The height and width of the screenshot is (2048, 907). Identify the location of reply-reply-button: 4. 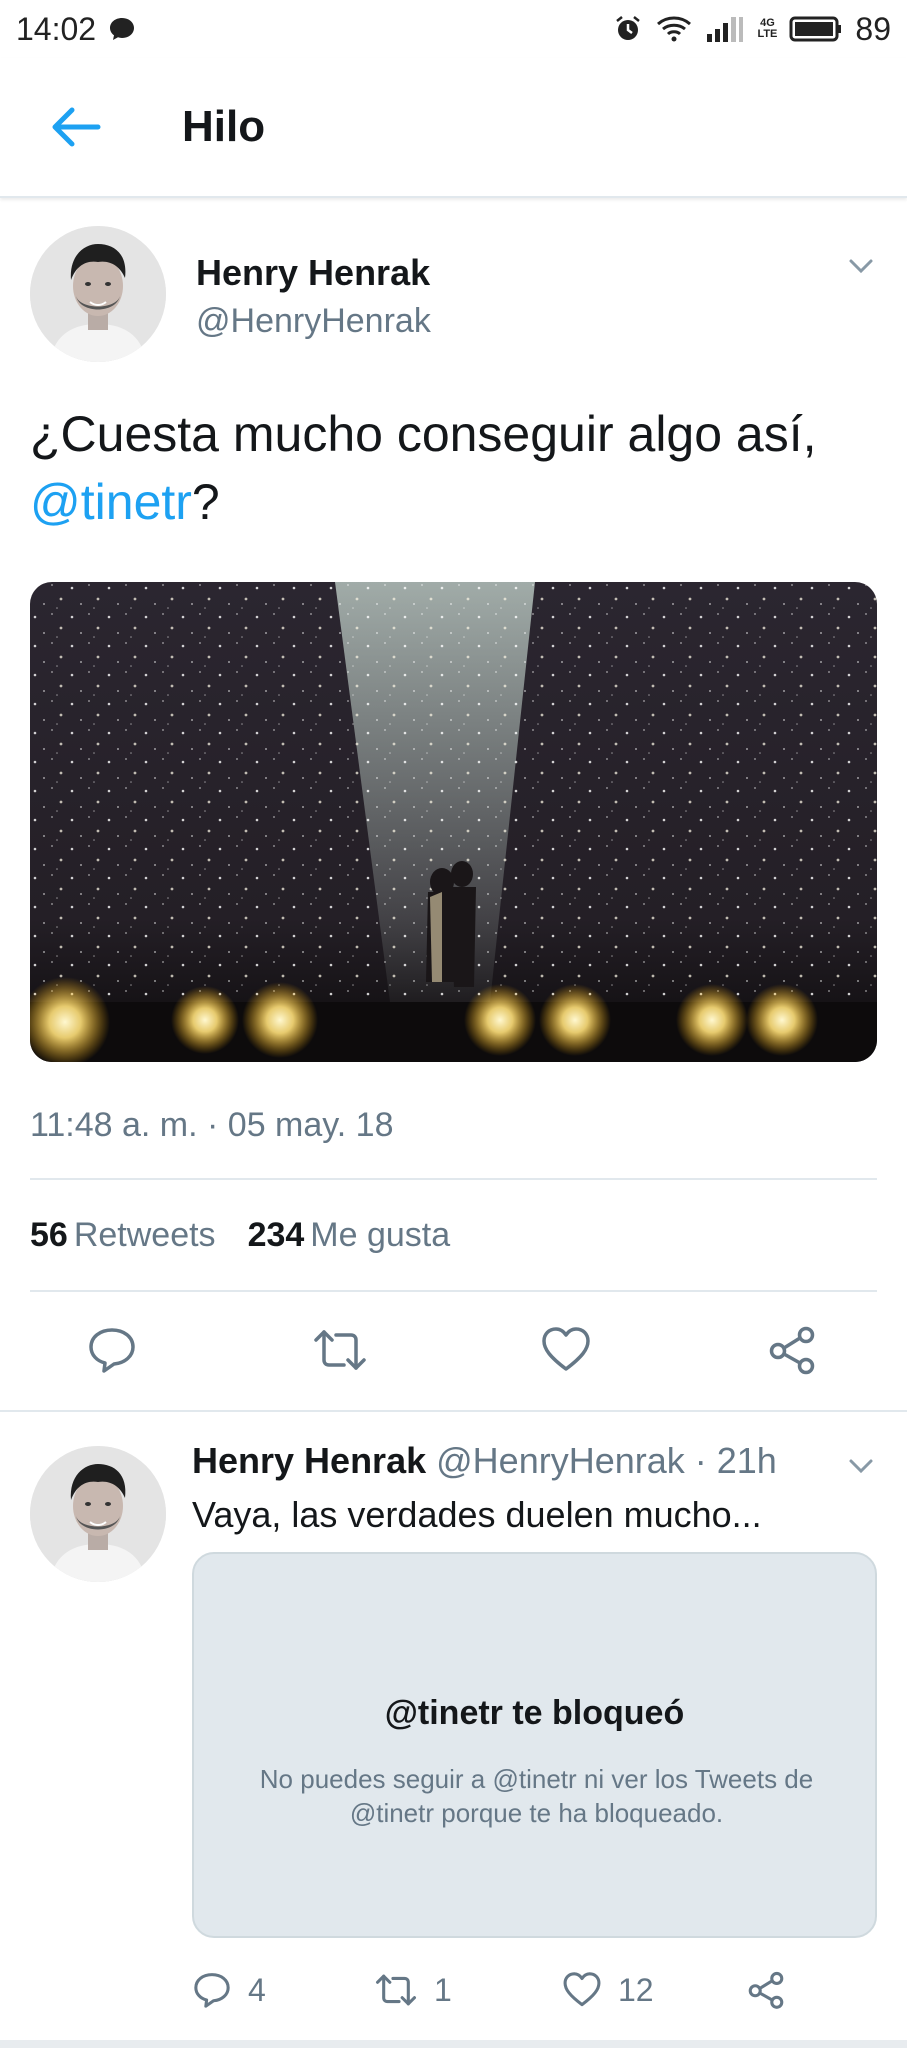
(229, 1990).